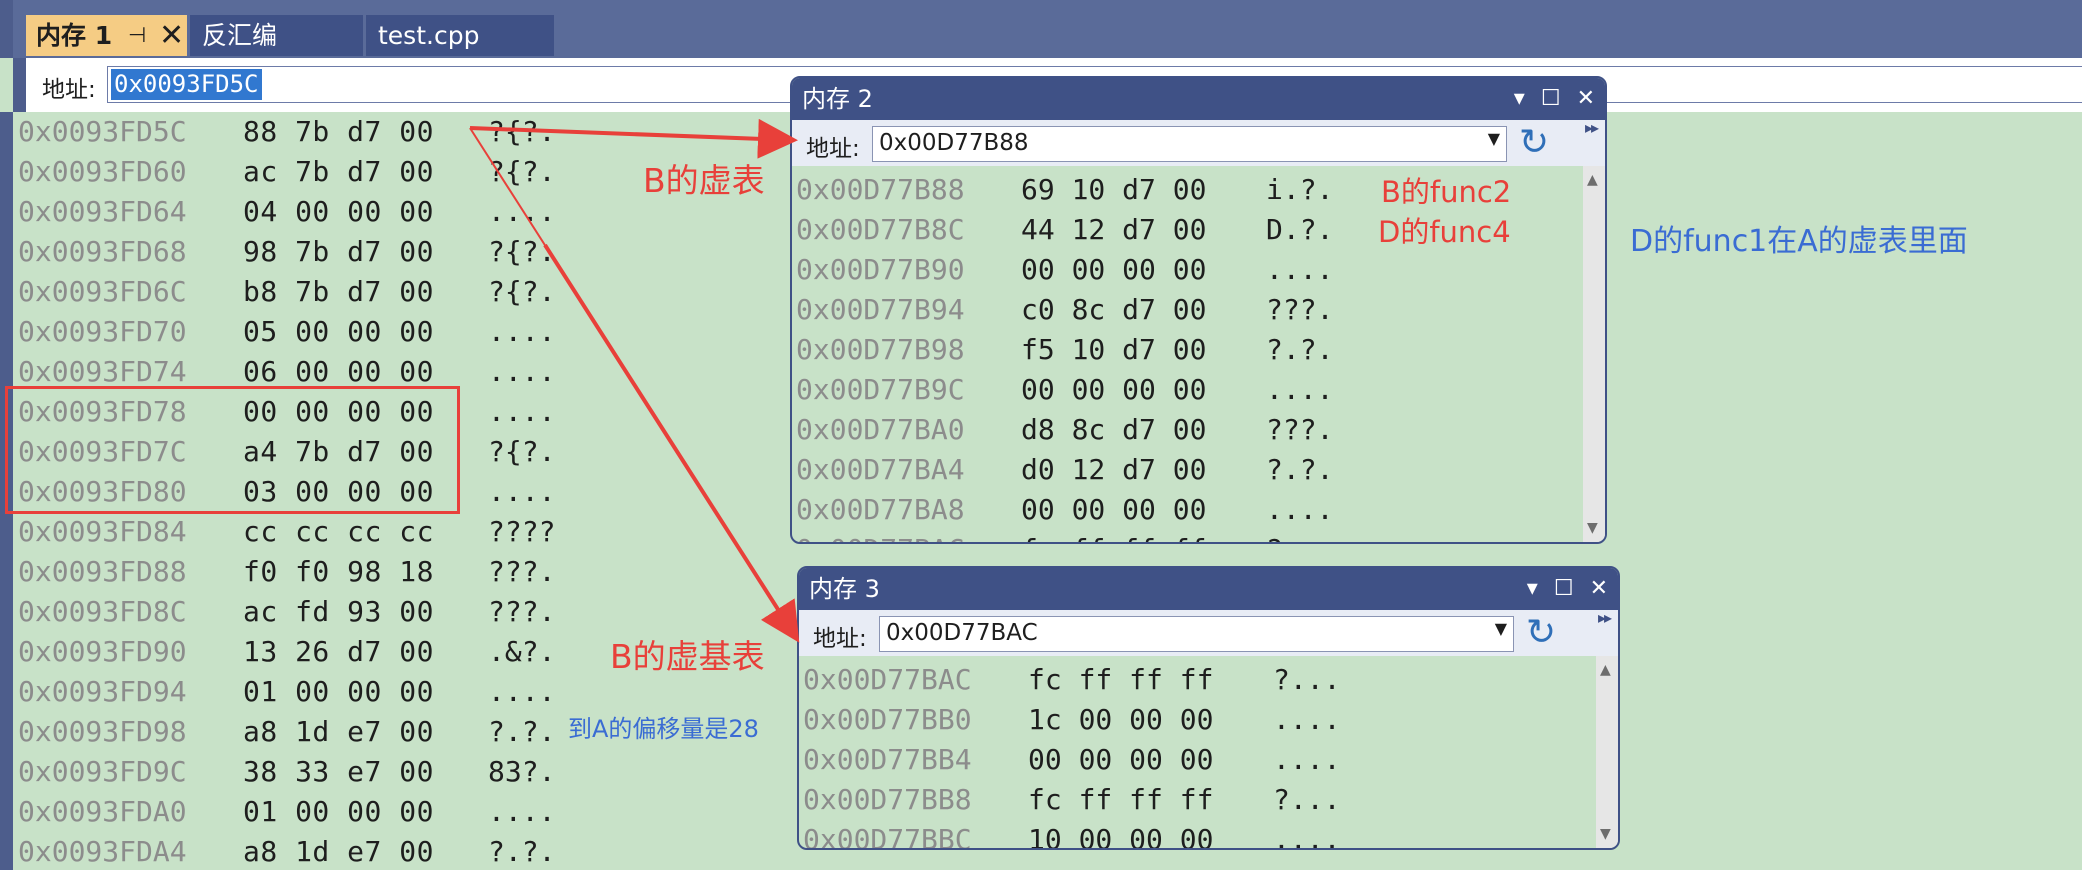 This screenshot has width=2082, height=870. Describe the element at coordinates (880, 469) in the screenshot. I see `memory-address: 0x00D77BA4` at that location.